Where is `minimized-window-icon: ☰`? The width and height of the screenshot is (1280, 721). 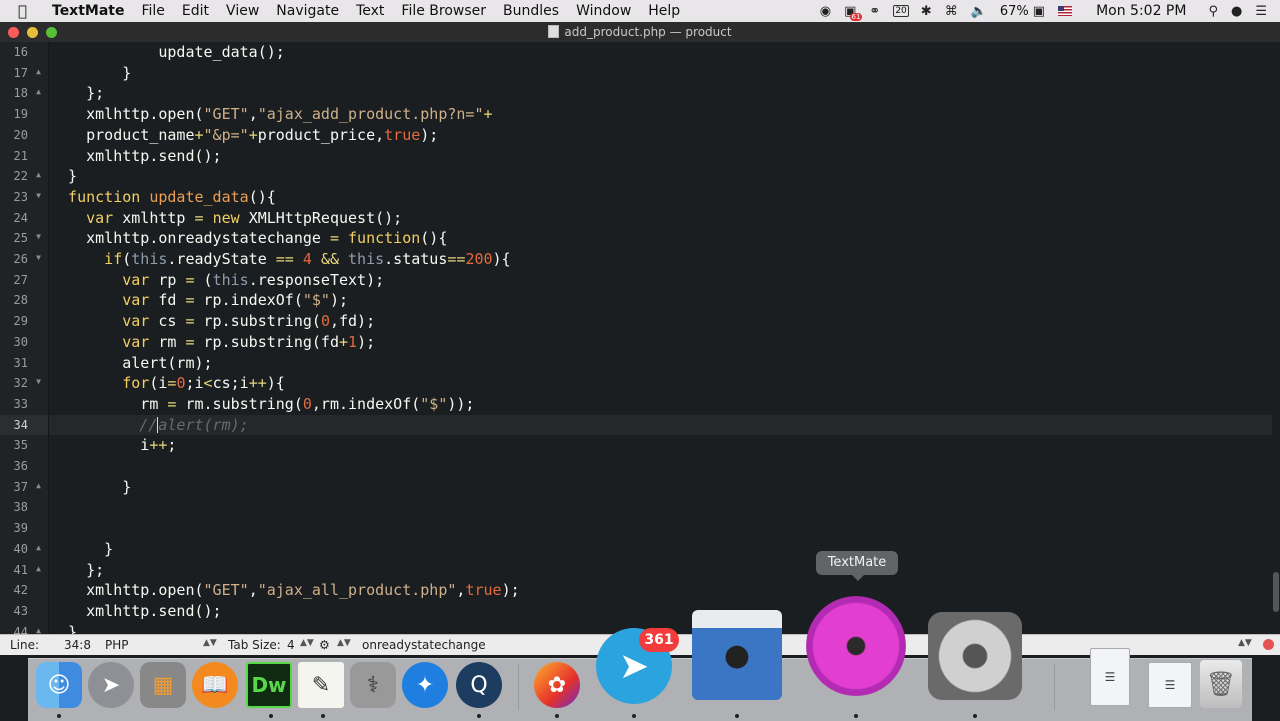 minimized-window-icon: ☰ is located at coordinates (1110, 677).